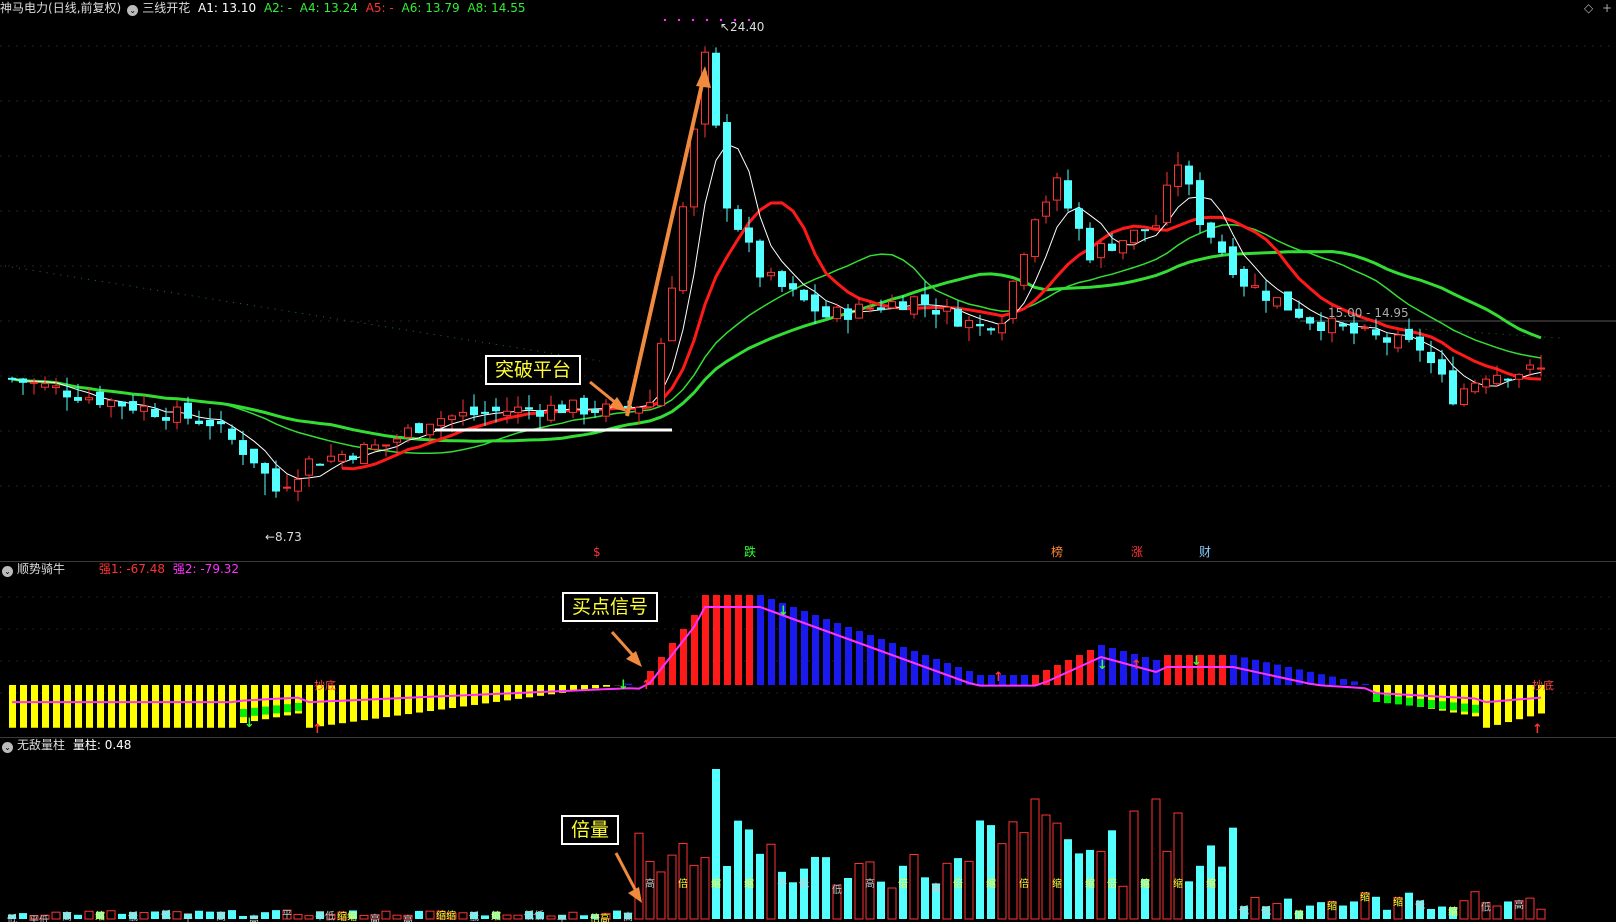  Describe the element at coordinates (166, 8) in the screenshot. I see `indicator-name: 三线开花` at that location.